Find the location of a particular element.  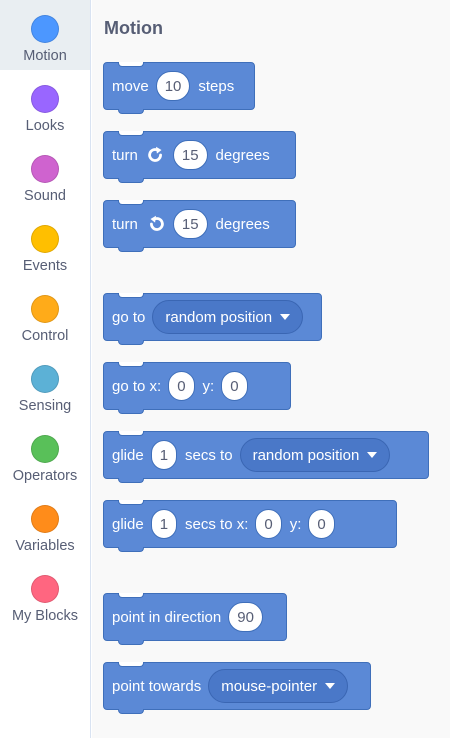

category-variables: Variables is located at coordinates (45, 525).